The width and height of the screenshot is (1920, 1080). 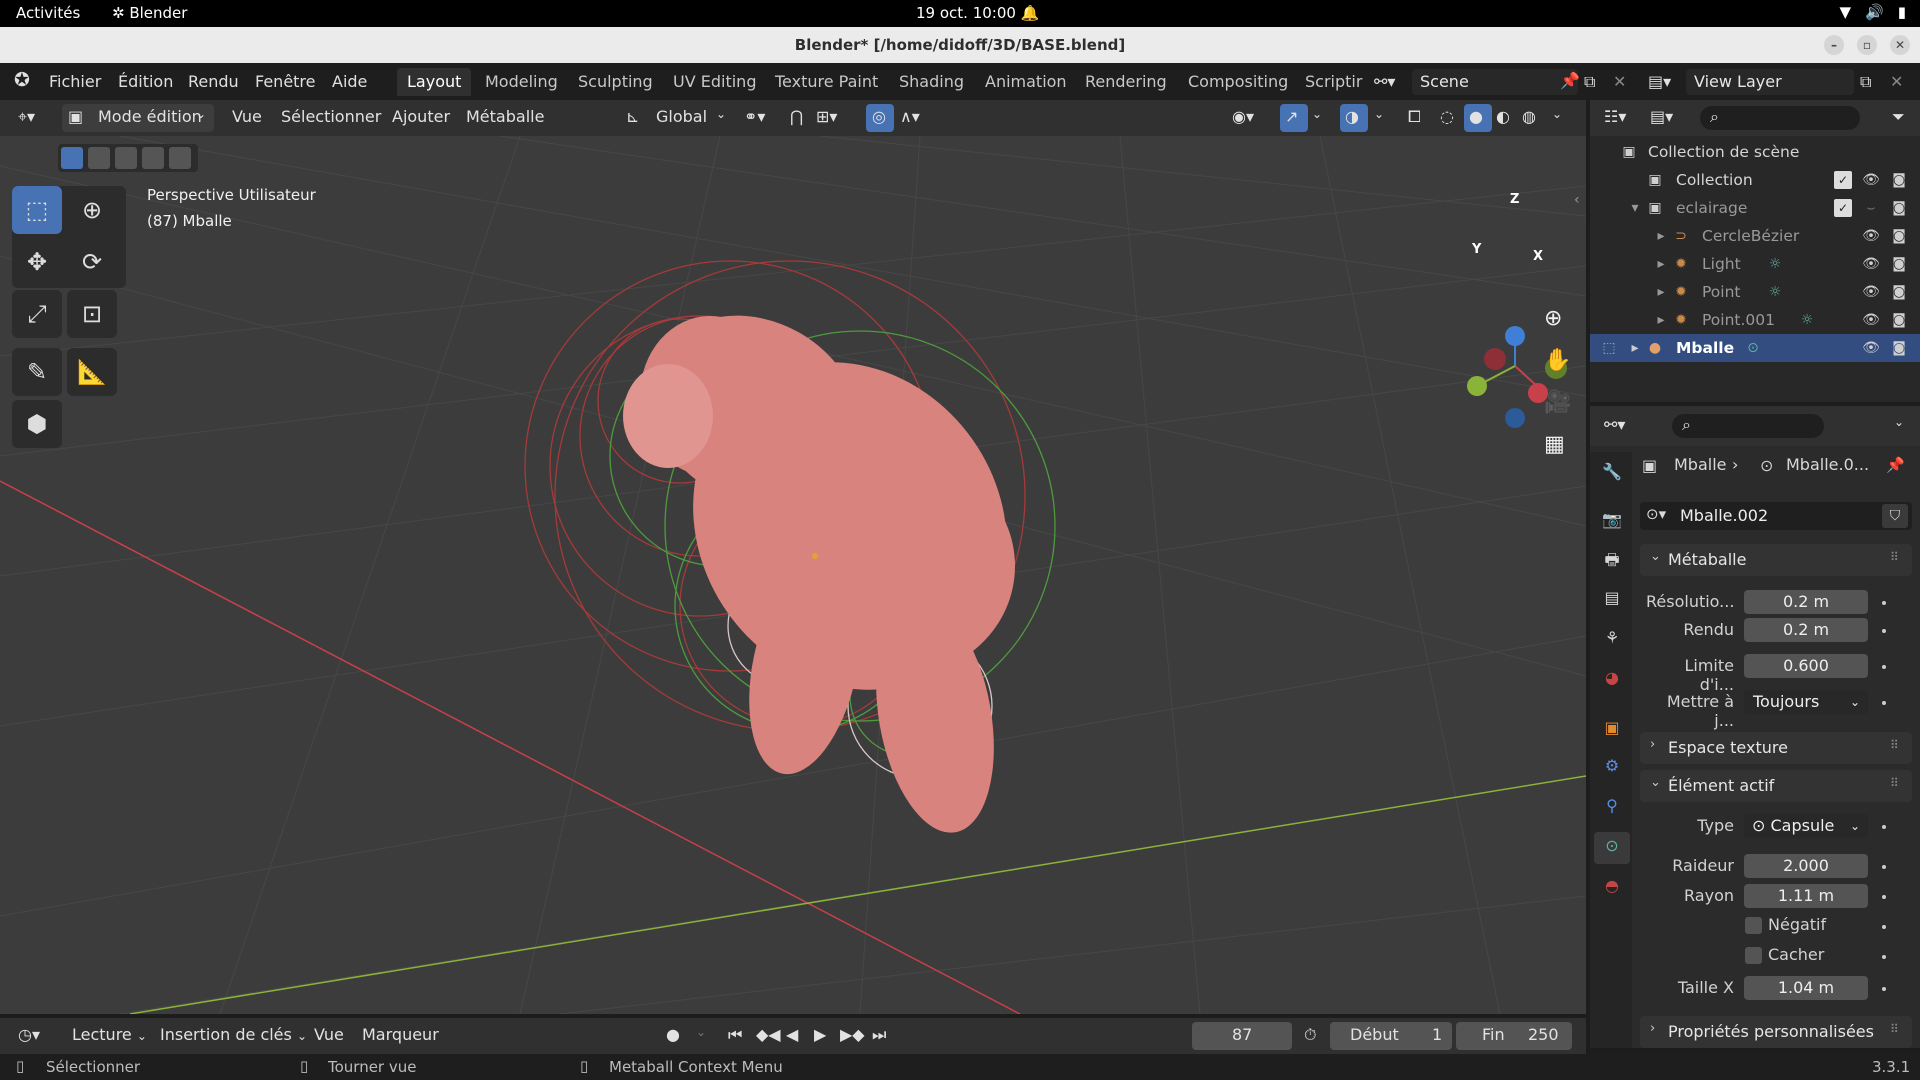 I want to click on auto-keying-icon: ●, so click(x=673, y=1034).